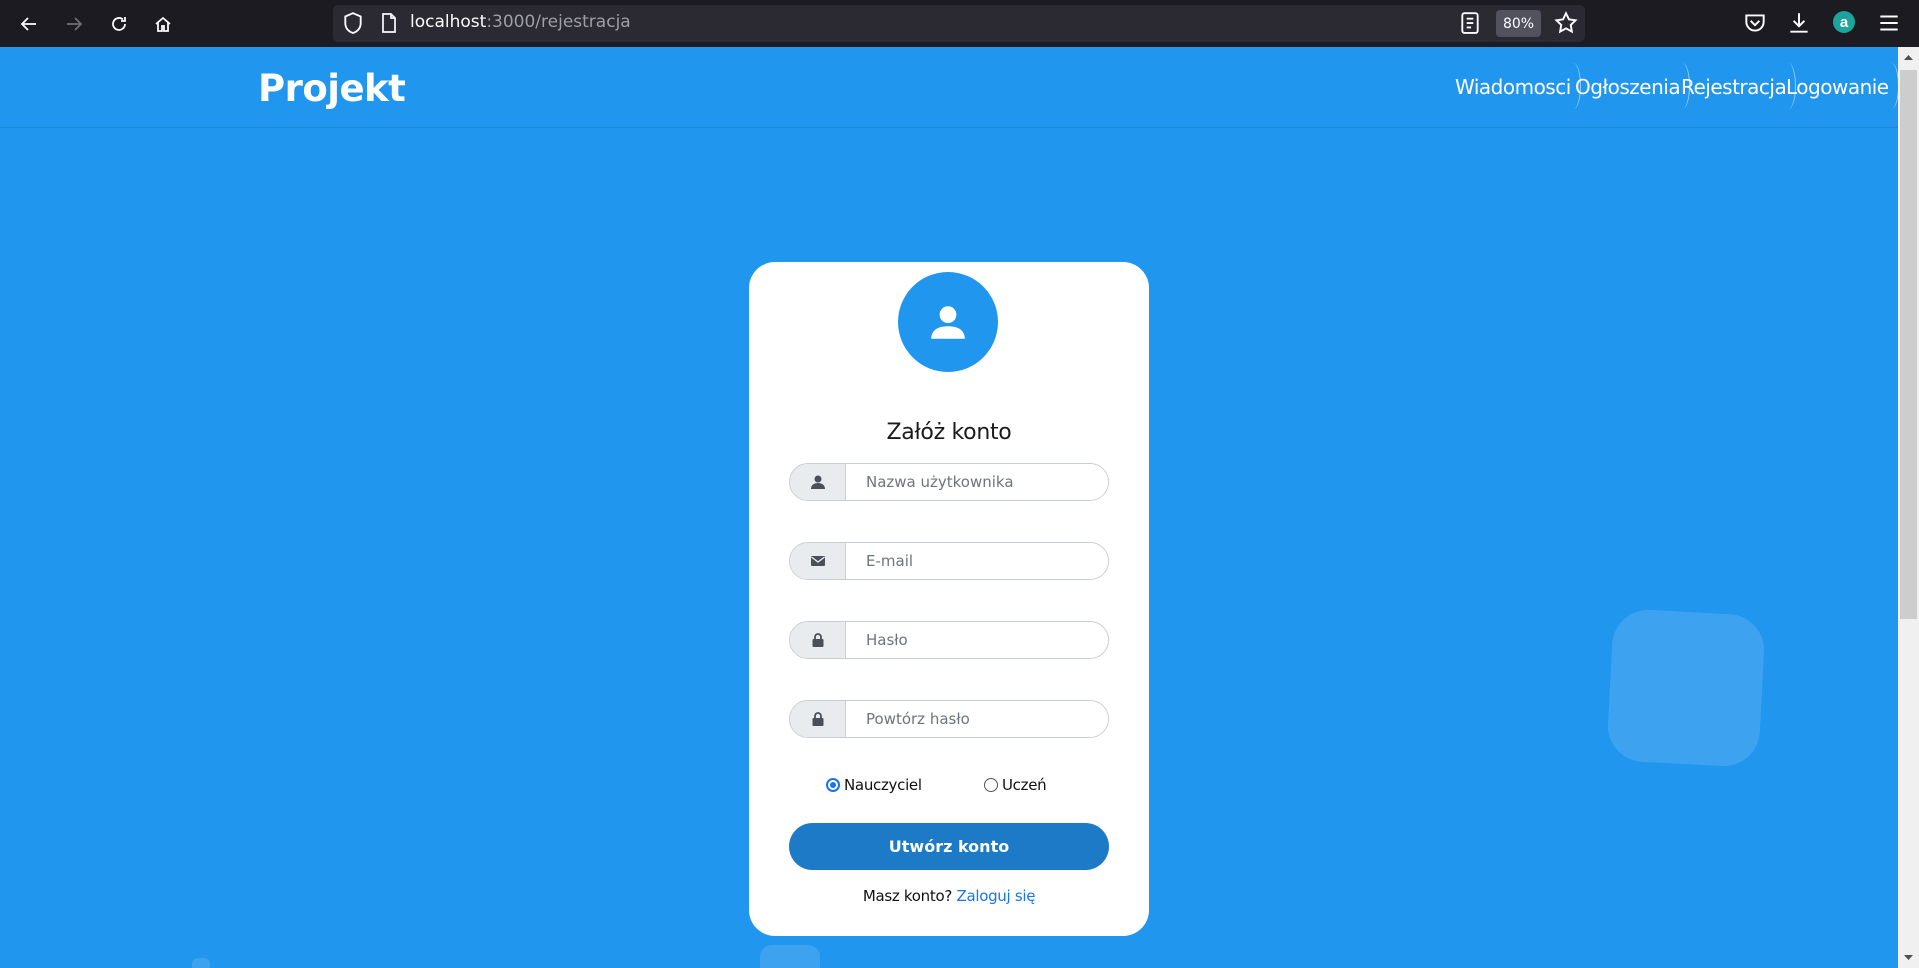  What do you see at coordinates (1518, 86) in the screenshot?
I see `nav-link-wiadomosci: Wiadomosci` at bounding box center [1518, 86].